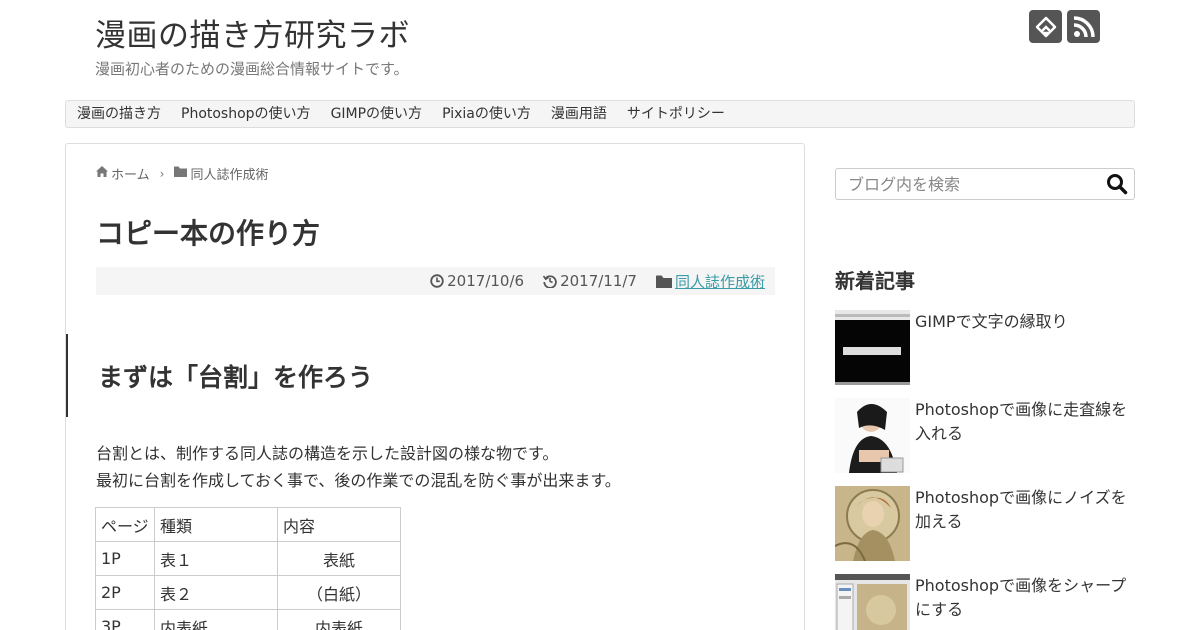  I want to click on table-cell: 表１, so click(216, 558).